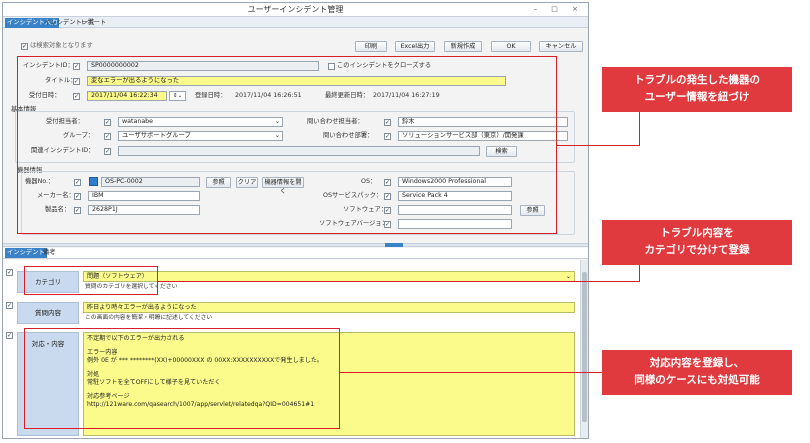  What do you see at coordinates (9, 335) in the screenshot?
I see `response-checkbox: ✓` at bounding box center [9, 335].